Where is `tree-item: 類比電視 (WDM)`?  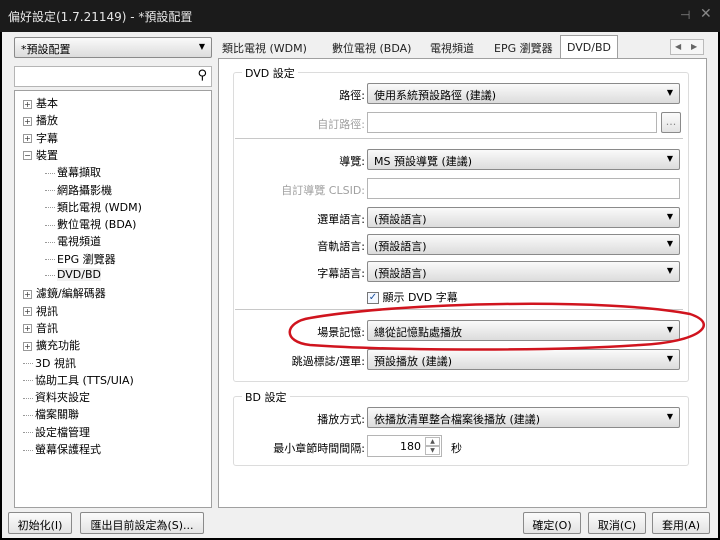
tree-item: 類比電視 (WDM) is located at coordinates (93, 207).